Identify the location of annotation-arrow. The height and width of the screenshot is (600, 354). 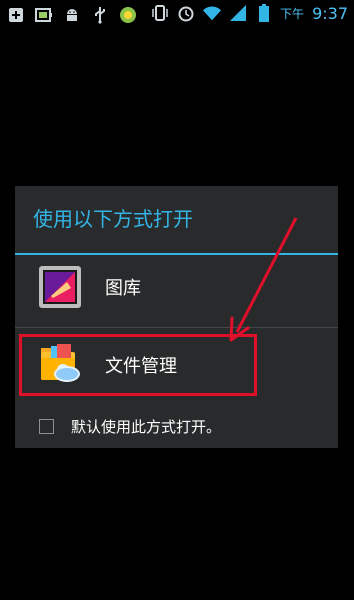
(263, 279).